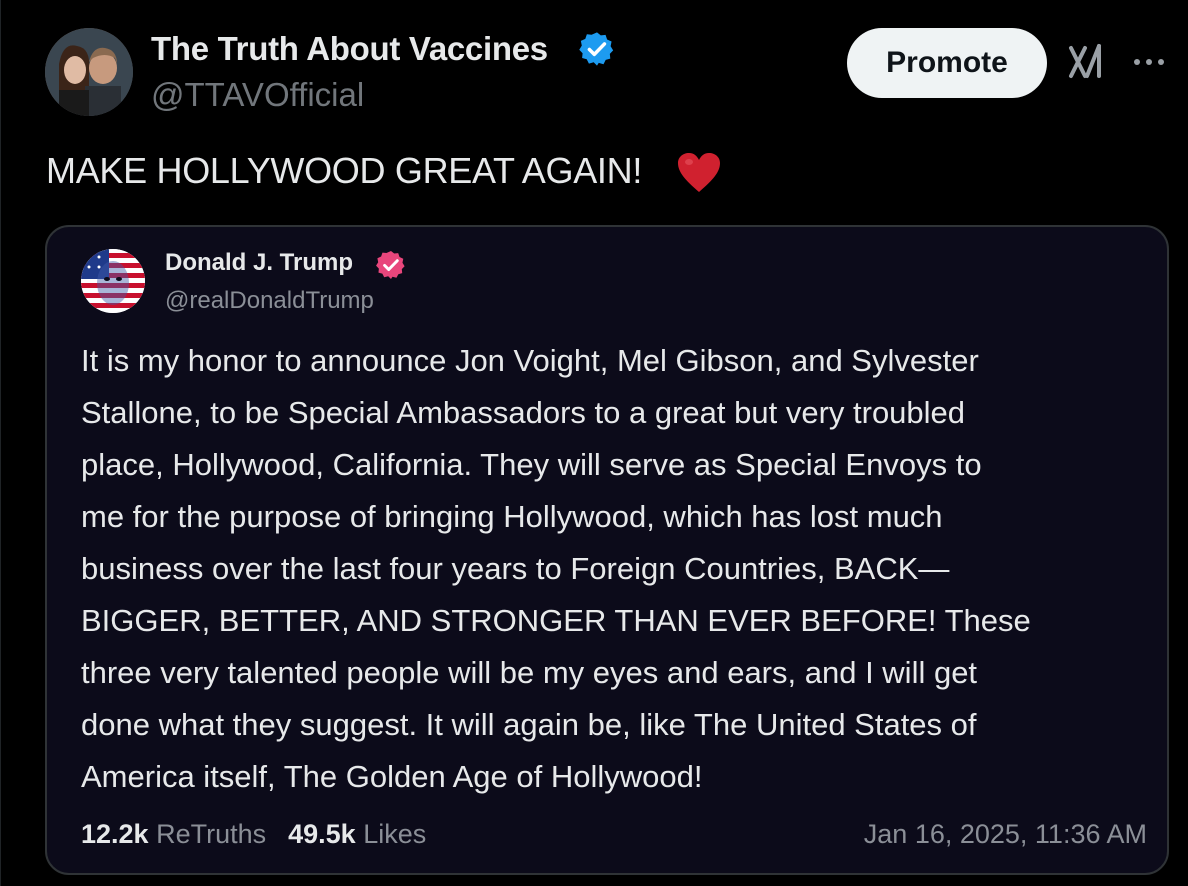  Describe the element at coordinates (211, 834) in the screenshot. I see `retruths-label: ReTruths` at that location.